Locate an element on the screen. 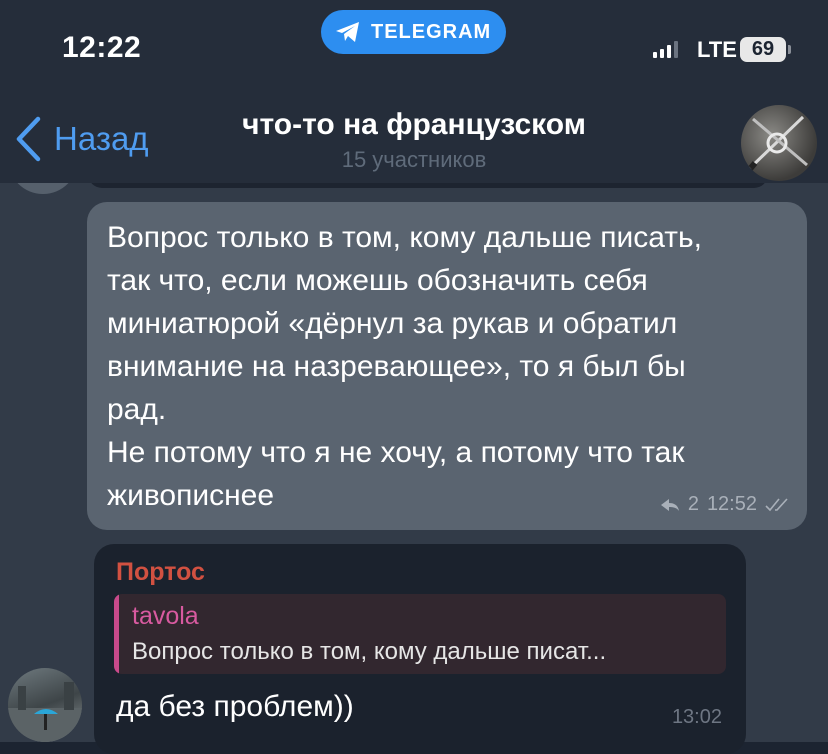 The height and width of the screenshot is (754, 828). group-avatar is located at coordinates (779, 143).